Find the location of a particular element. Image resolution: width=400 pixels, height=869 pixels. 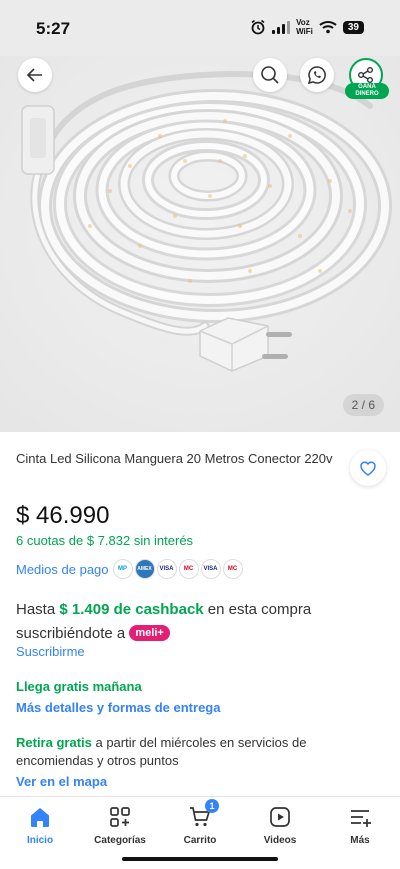

alarm-icon is located at coordinates (258, 27).